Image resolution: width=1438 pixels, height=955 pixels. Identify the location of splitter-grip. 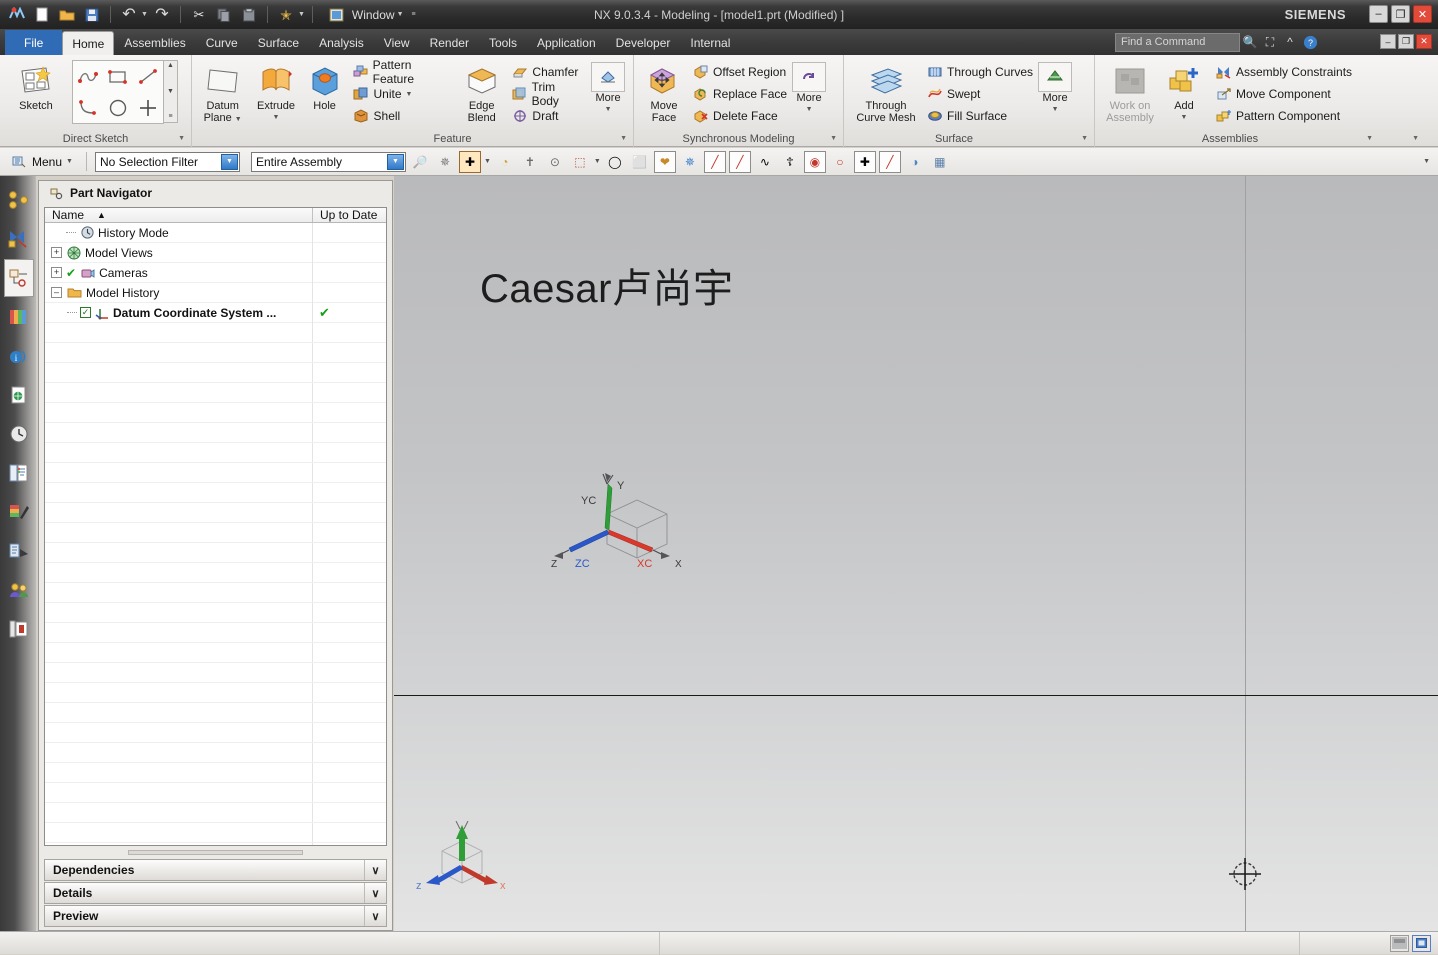
(215, 852).